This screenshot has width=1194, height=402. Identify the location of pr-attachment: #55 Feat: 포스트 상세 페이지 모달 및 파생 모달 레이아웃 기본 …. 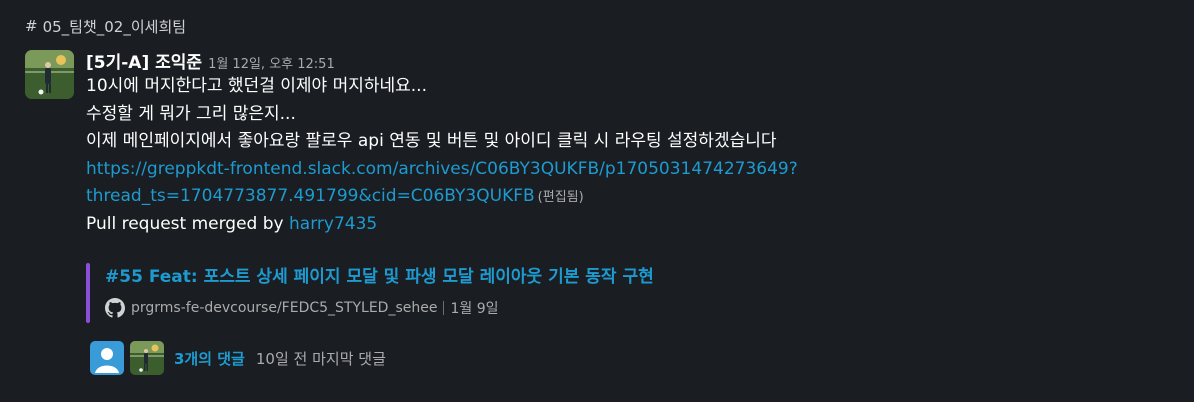
(370, 293).